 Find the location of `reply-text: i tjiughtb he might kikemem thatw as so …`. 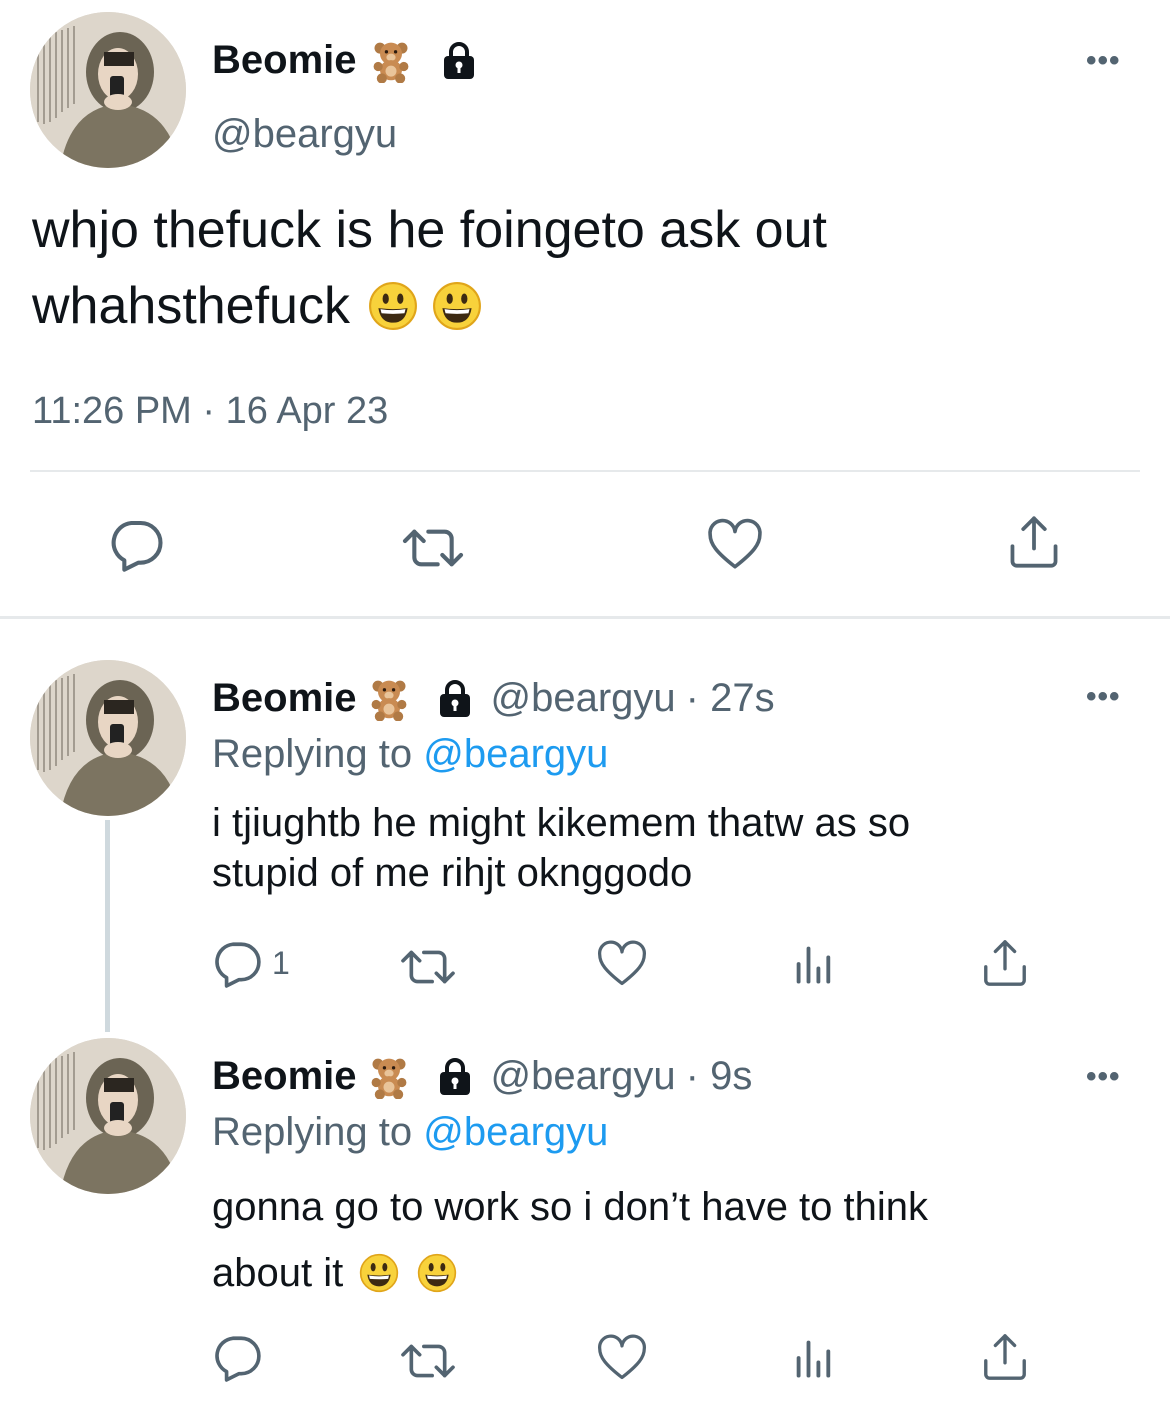

reply-text: i tjiughtb he might kikemem thatw as so … is located at coordinates (672, 848).